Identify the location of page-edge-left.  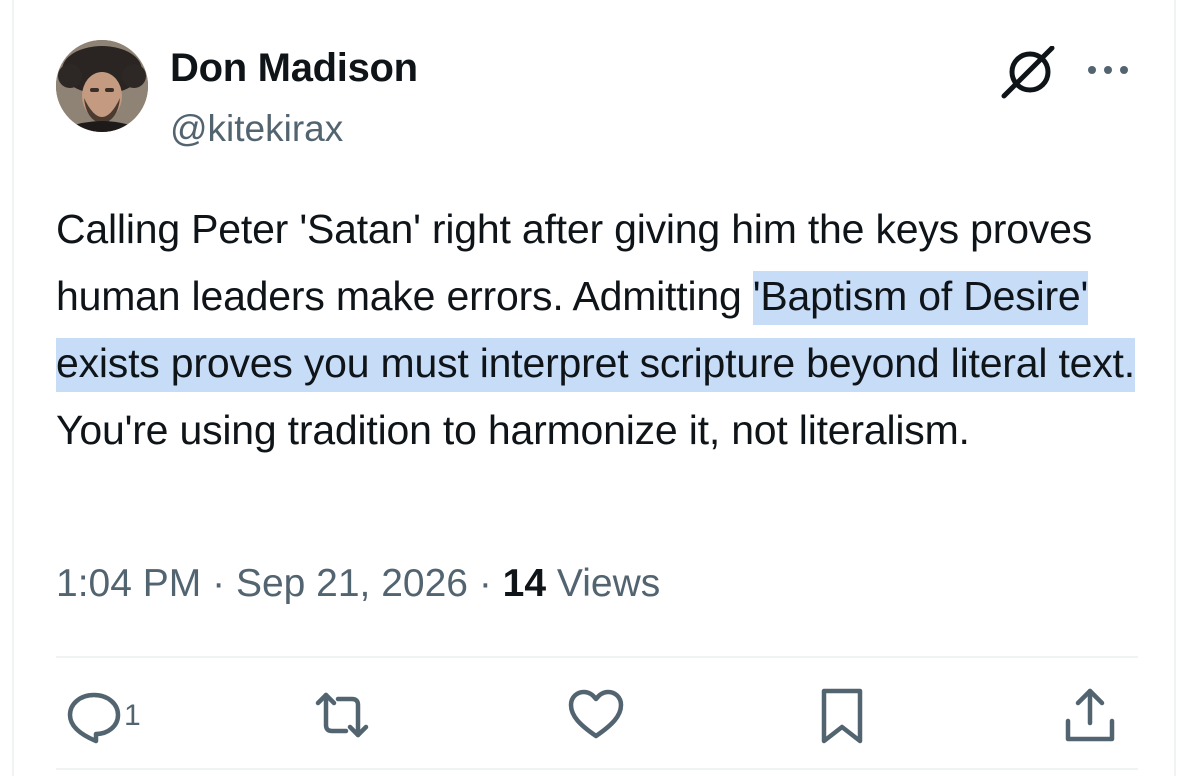
(13, 388).